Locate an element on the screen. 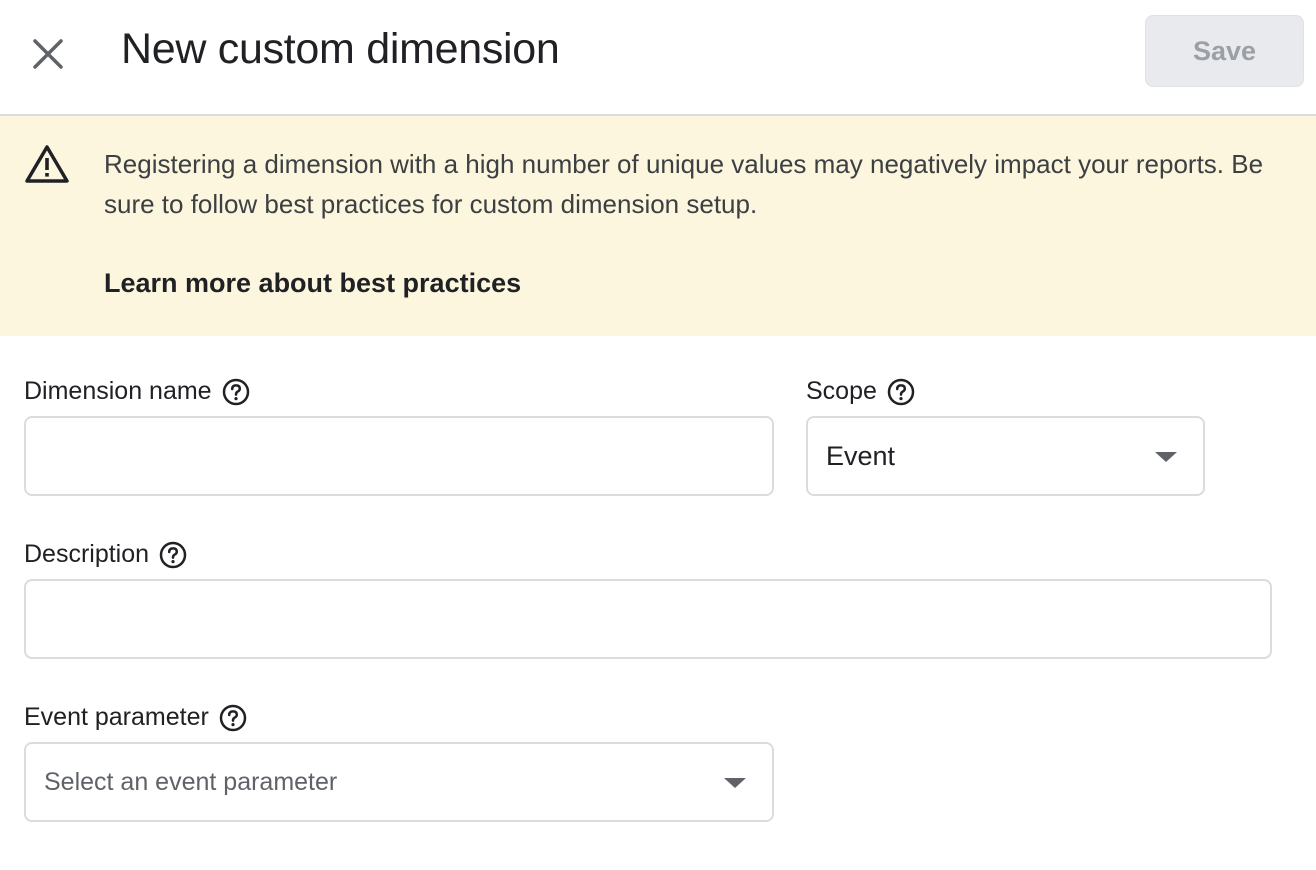 This screenshot has width=1316, height=870. description-label: Description is located at coordinates (105, 554).